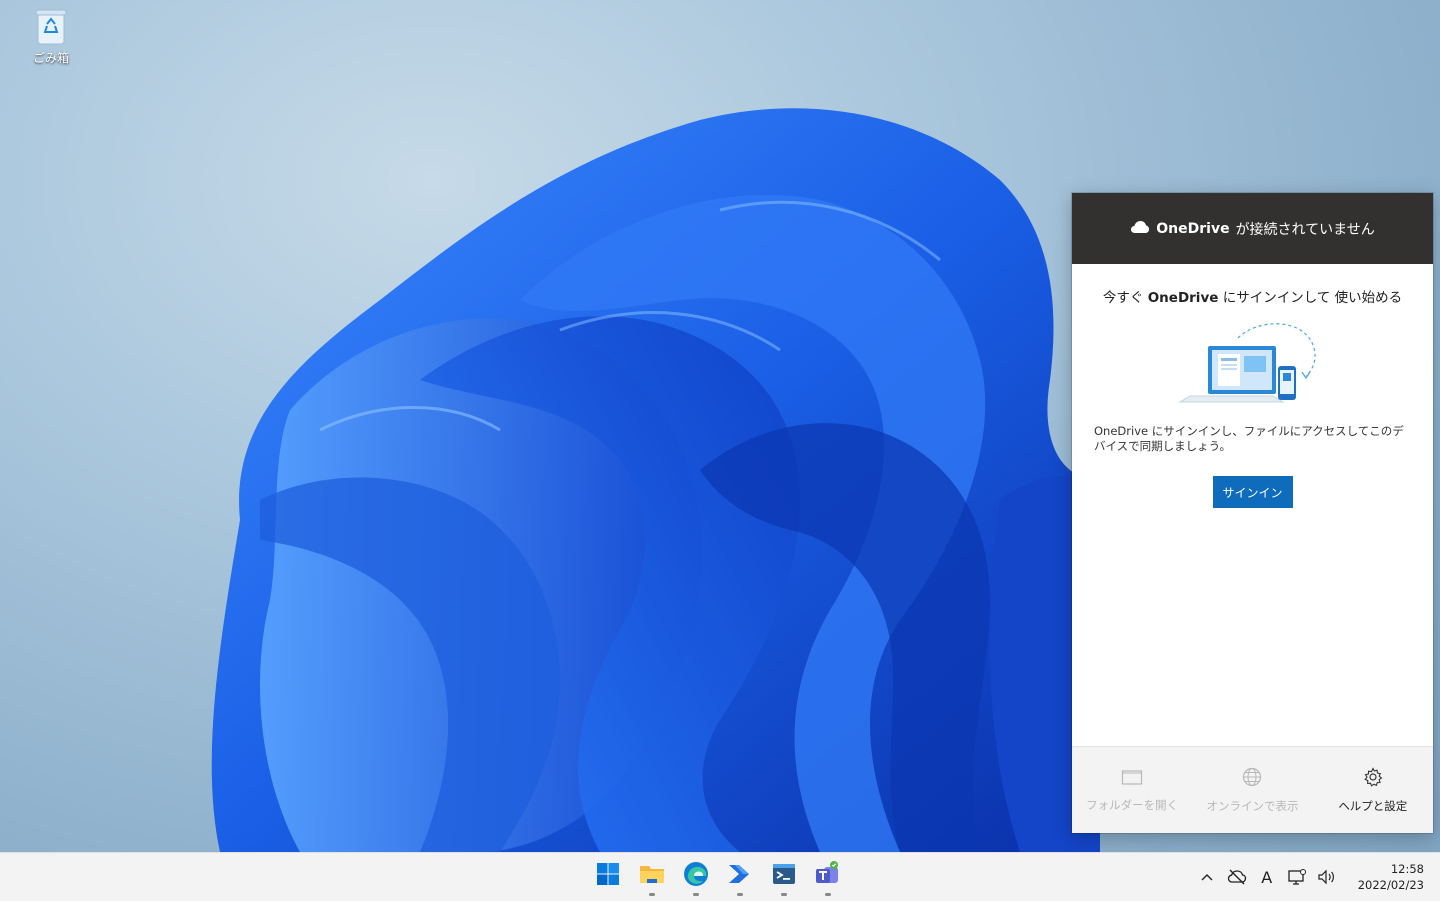 This screenshot has height=901, width=1440. What do you see at coordinates (51, 27) in the screenshot?
I see `recycle-bin-icon` at bounding box center [51, 27].